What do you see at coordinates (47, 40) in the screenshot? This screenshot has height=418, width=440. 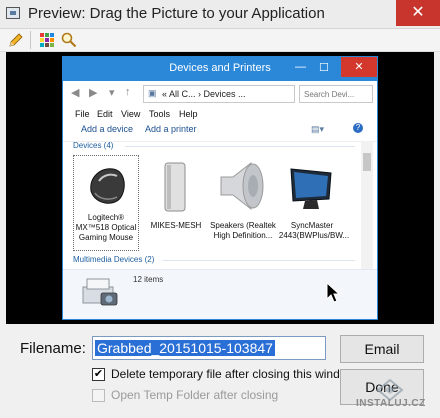 I see `palette-grid-icon` at bounding box center [47, 40].